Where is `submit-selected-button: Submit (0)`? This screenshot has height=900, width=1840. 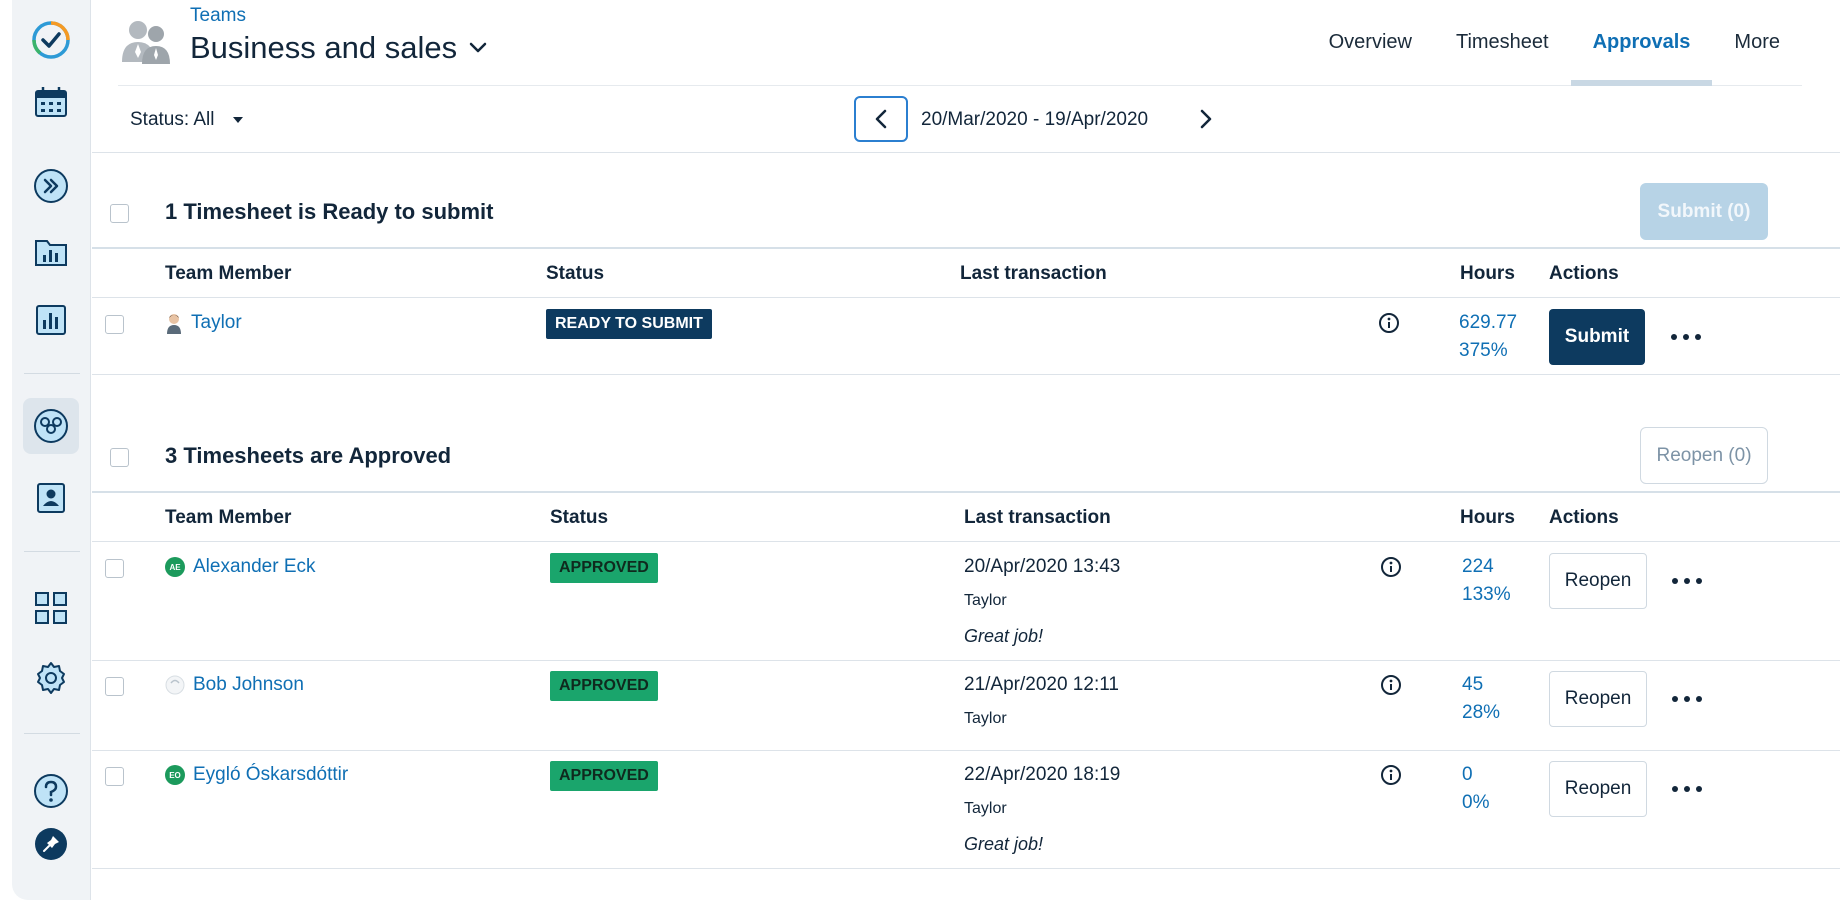 submit-selected-button: Submit (0) is located at coordinates (1704, 211).